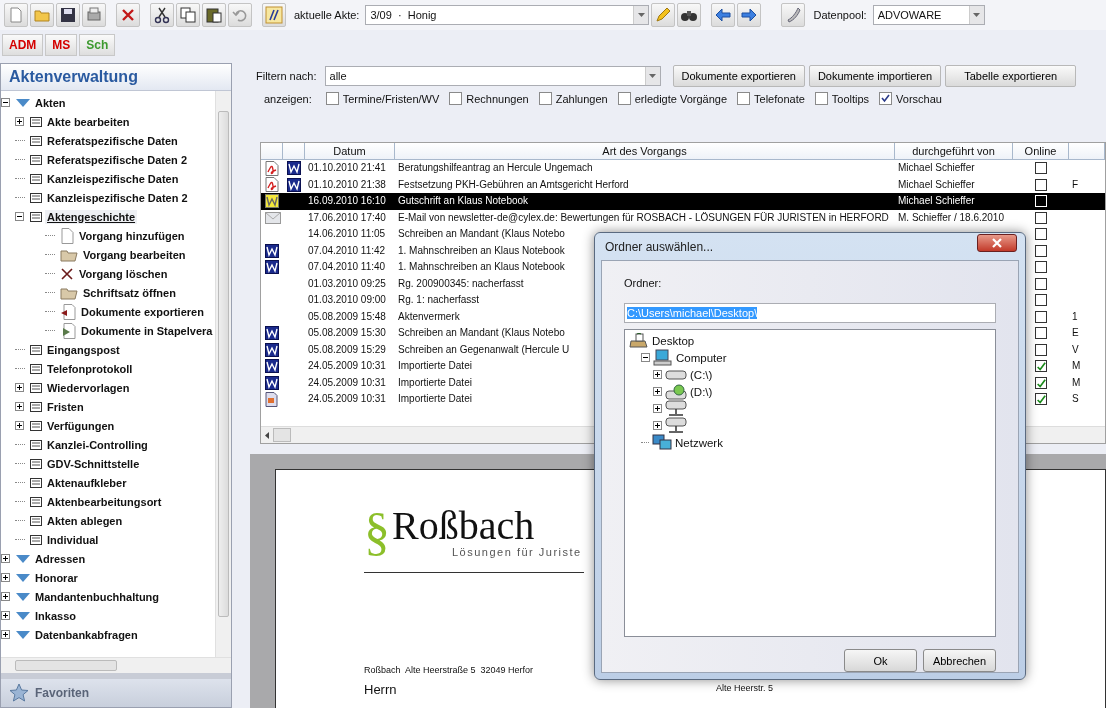 The width and height of the screenshot is (1106, 708). What do you see at coordinates (516, 552) in the screenshot?
I see `logo-tagline: Lösungen für Juriste` at bounding box center [516, 552].